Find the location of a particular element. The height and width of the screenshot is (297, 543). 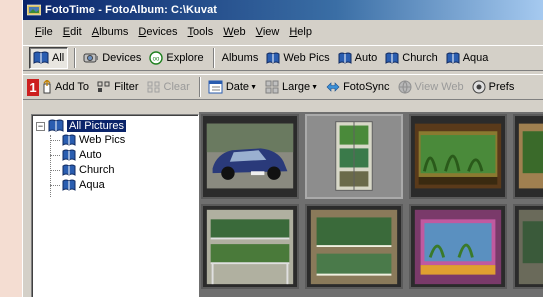

album-church-button: Church is located at coordinates (411, 58).